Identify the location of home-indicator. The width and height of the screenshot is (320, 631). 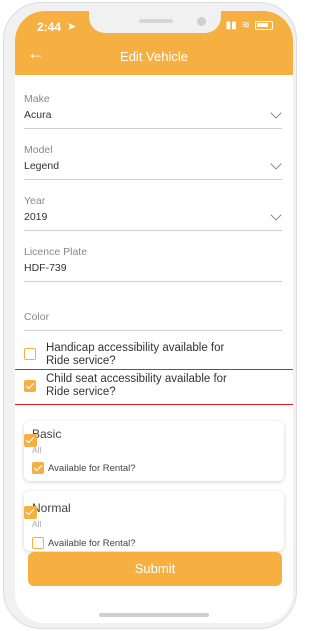
(154, 615).